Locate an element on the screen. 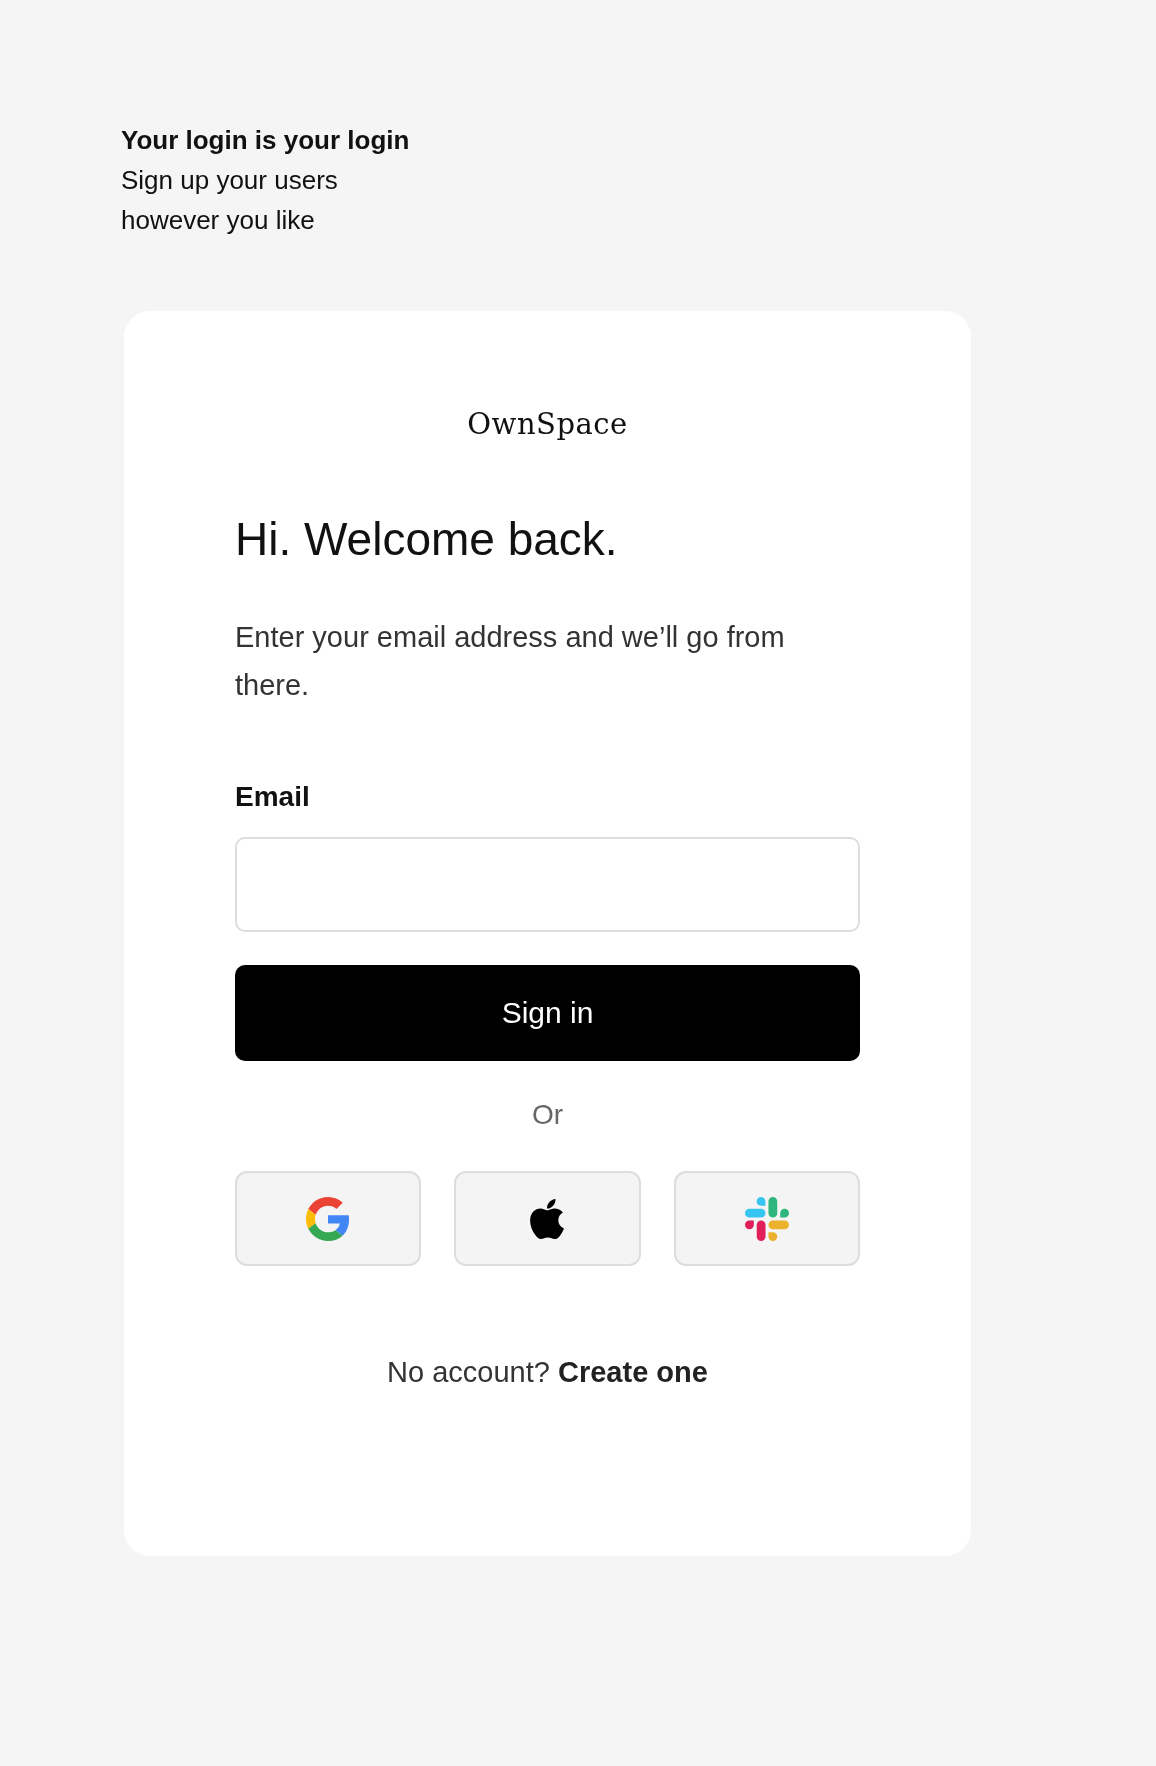  or-divider-text: Or is located at coordinates (547, 1115).